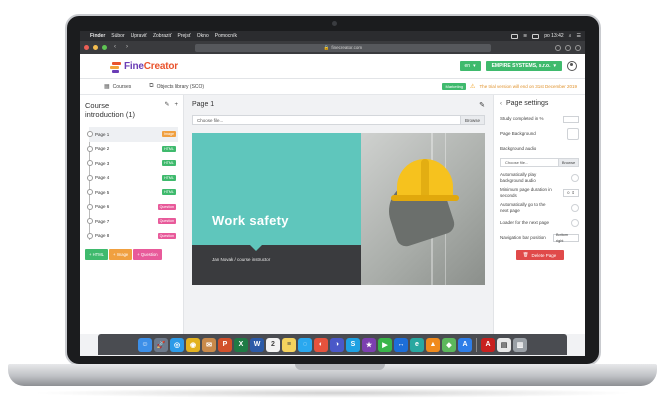 This screenshot has width=665, height=412. I want to click on delete-page-button: 🗑 Delete Page, so click(539, 255).